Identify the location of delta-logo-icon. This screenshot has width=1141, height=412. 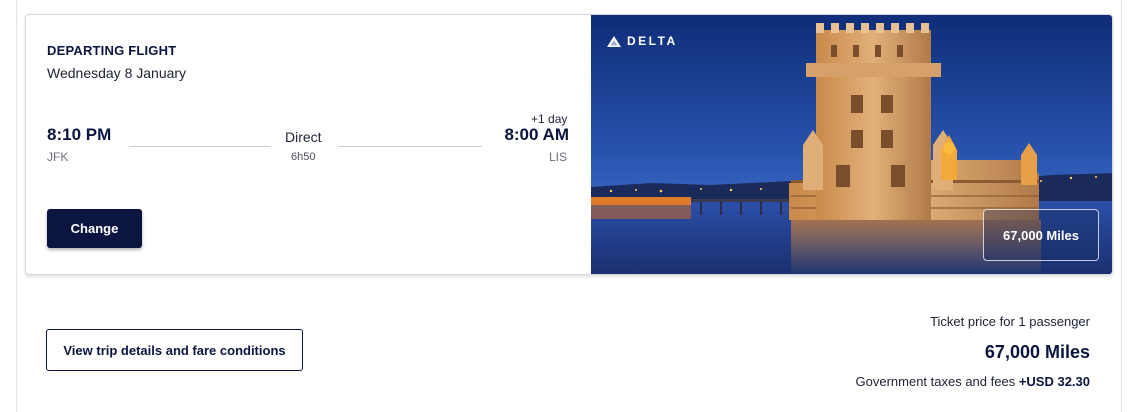
(614, 41).